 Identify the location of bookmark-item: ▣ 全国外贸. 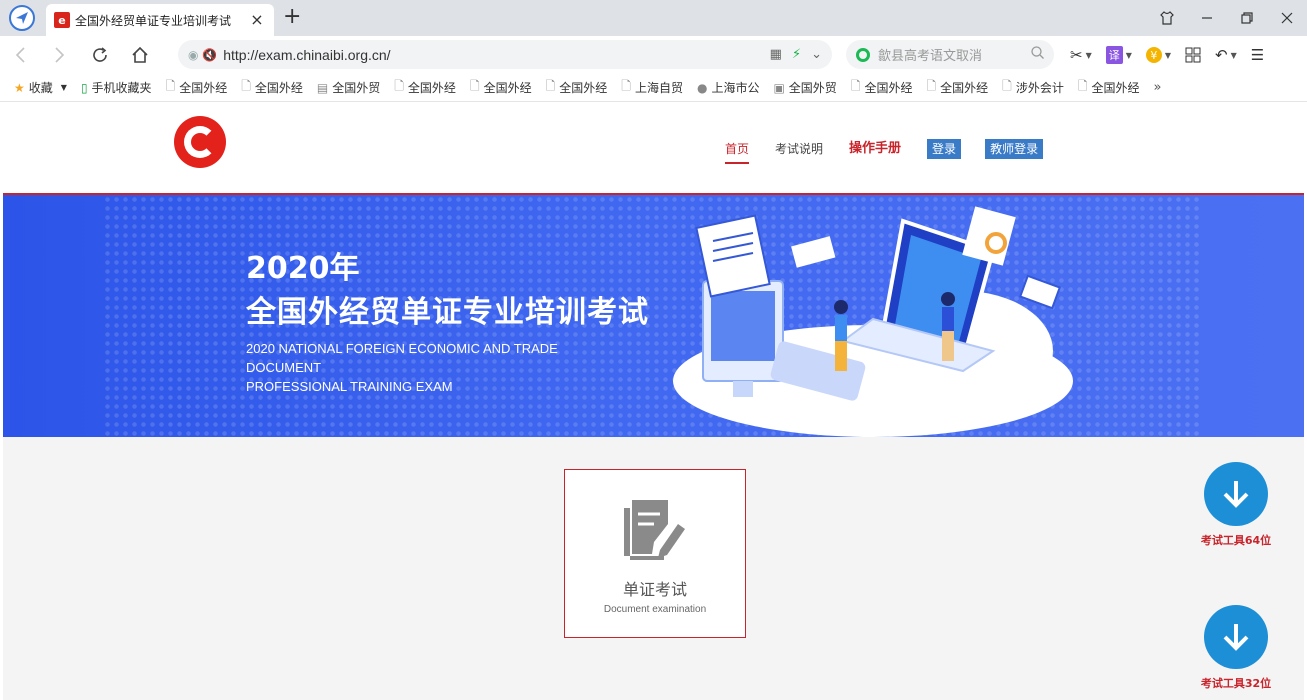
(804, 87).